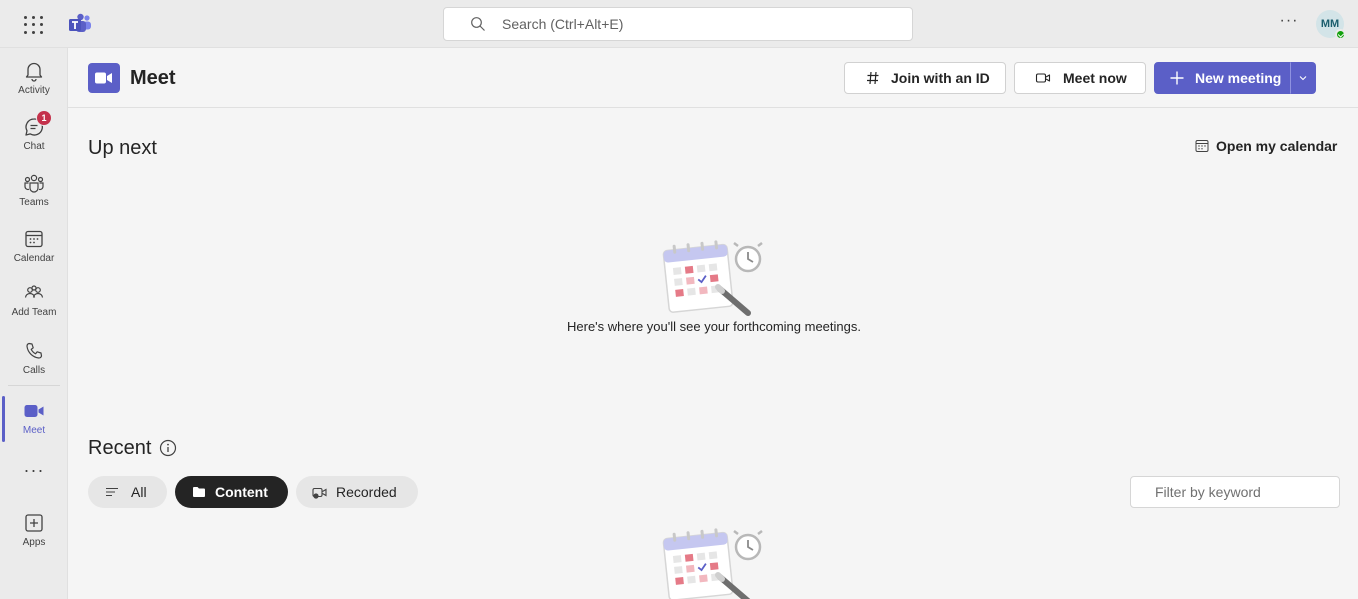 The image size is (1358, 599). What do you see at coordinates (366, 492) in the screenshot?
I see `filter-recorded-label: Recorded` at bounding box center [366, 492].